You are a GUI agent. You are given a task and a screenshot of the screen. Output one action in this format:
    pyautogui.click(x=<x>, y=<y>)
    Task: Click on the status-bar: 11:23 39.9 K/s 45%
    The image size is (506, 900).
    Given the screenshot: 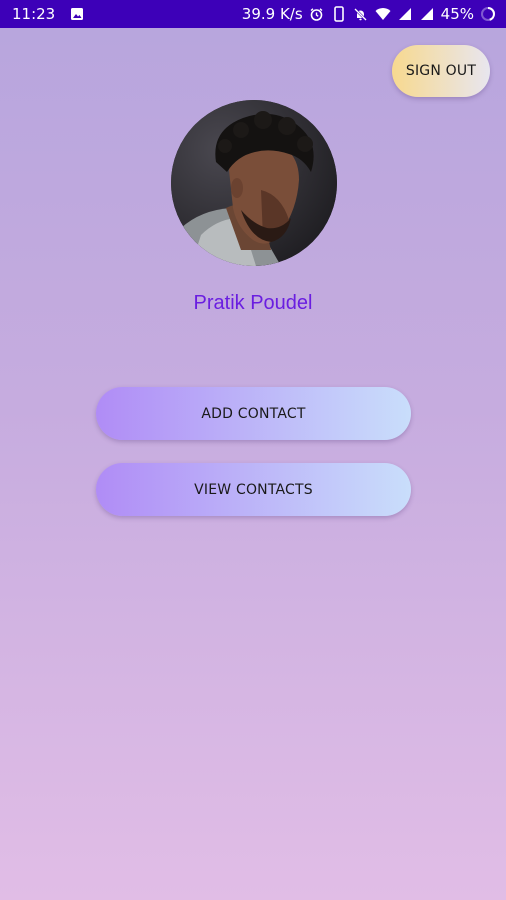 What is the action you would take?
    pyautogui.click(x=253, y=14)
    